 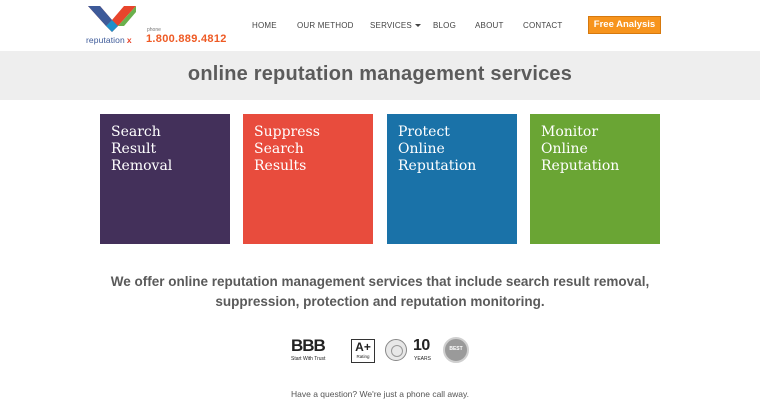 I want to click on years-number: 10, so click(x=421, y=345).